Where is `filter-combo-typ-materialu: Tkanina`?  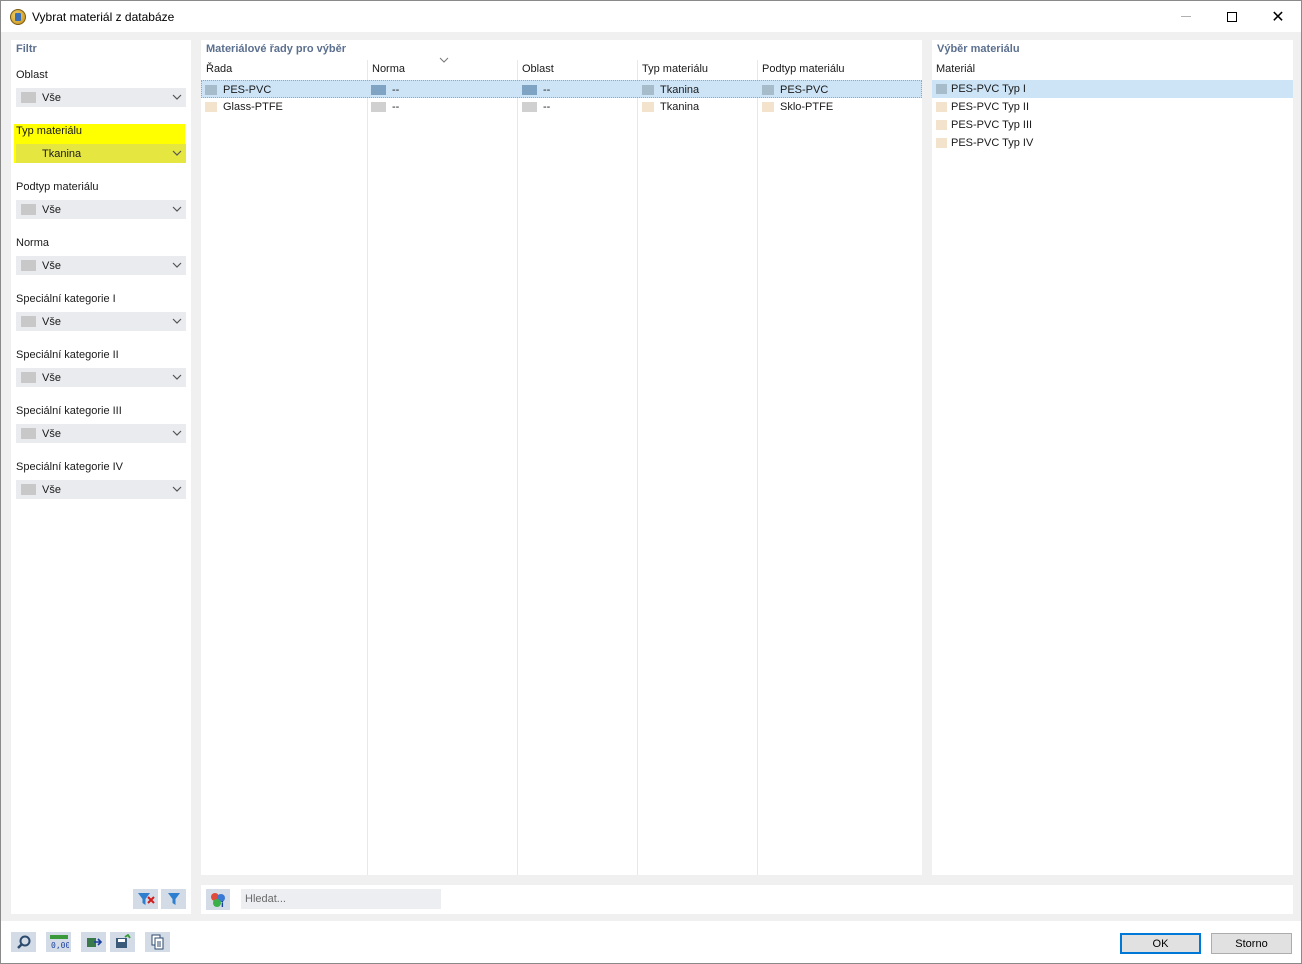 filter-combo-typ-materialu: Tkanina is located at coordinates (101, 153).